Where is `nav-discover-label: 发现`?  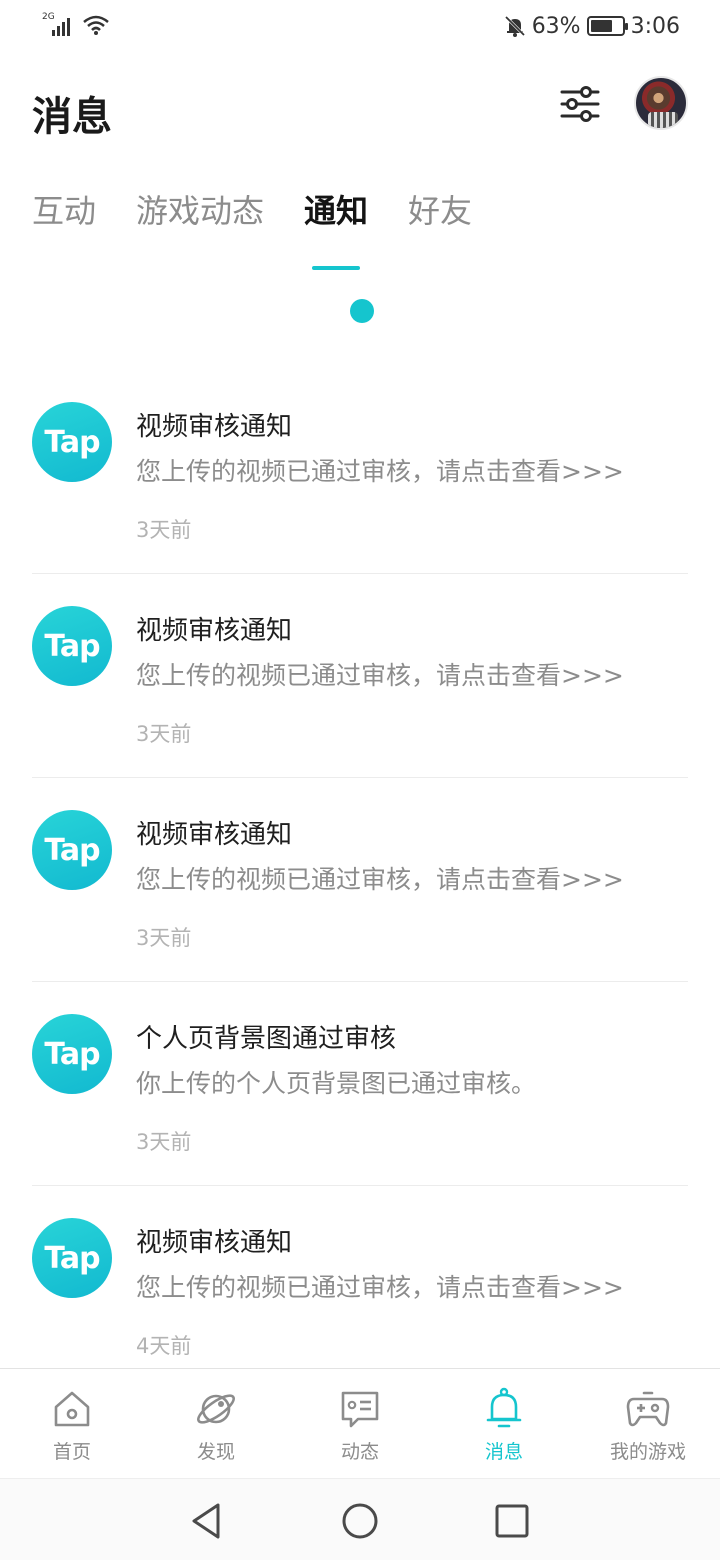 nav-discover-label: 发现 is located at coordinates (215, 1452).